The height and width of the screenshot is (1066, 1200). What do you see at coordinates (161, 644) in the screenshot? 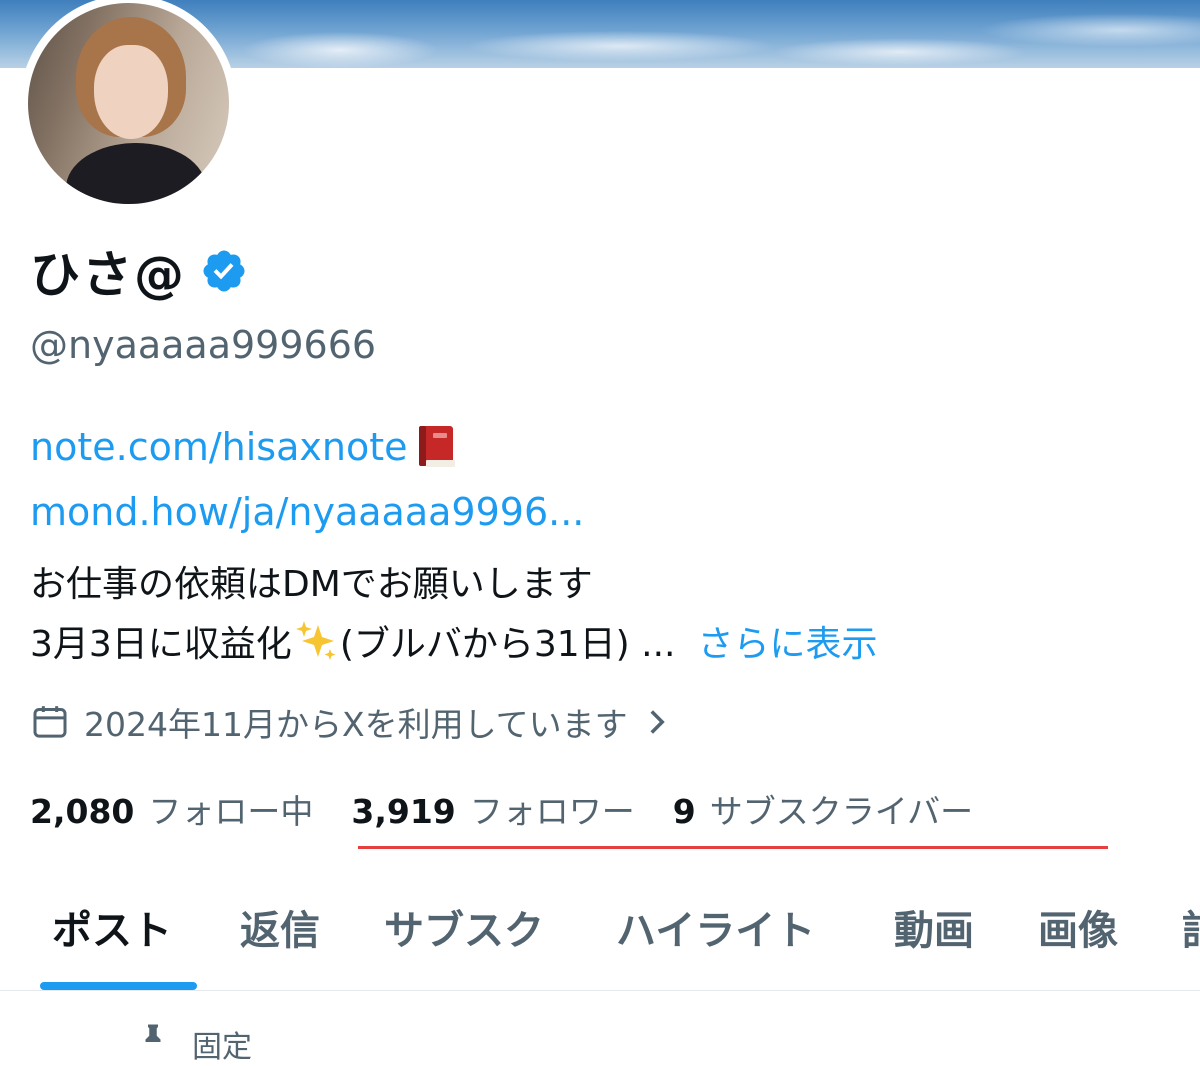
I see `bio-line-2-prefix: 3月3日に収益化` at bounding box center [161, 644].